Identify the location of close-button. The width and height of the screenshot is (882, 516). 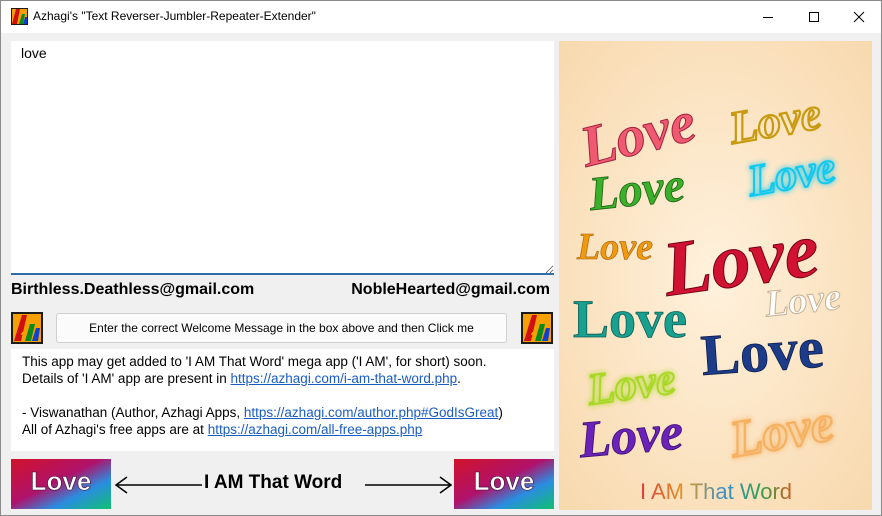
(858, 16).